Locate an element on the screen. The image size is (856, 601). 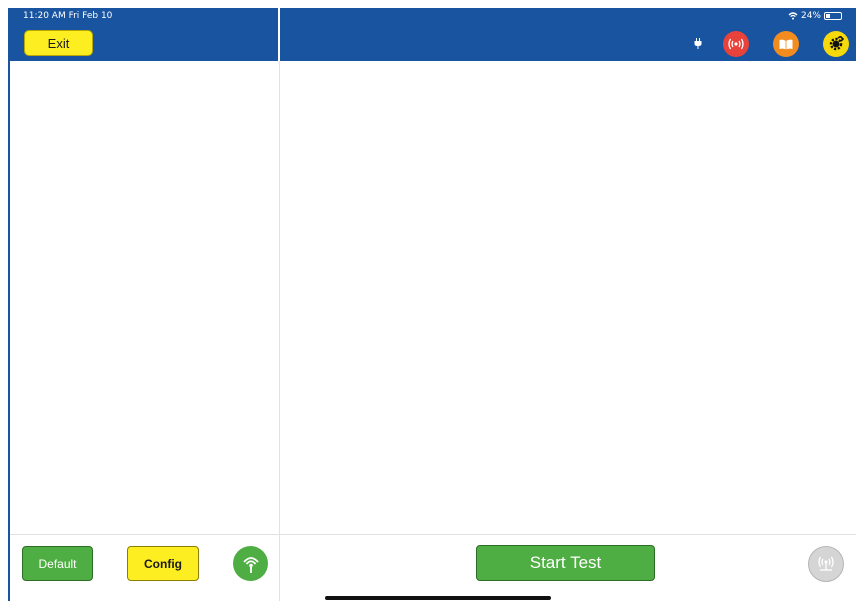
start-test-button: Start Test is located at coordinates (565, 563).